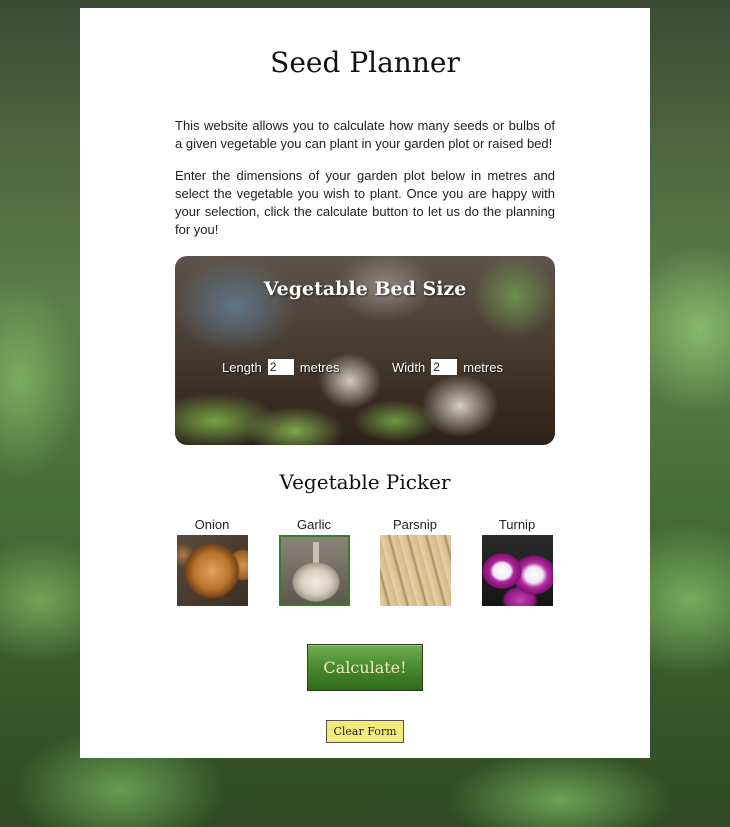 Image resolution: width=730 pixels, height=827 pixels. What do you see at coordinates (409, 367) in the screenshot?
I see `width-label: Width` at bounding box center [409, 367].